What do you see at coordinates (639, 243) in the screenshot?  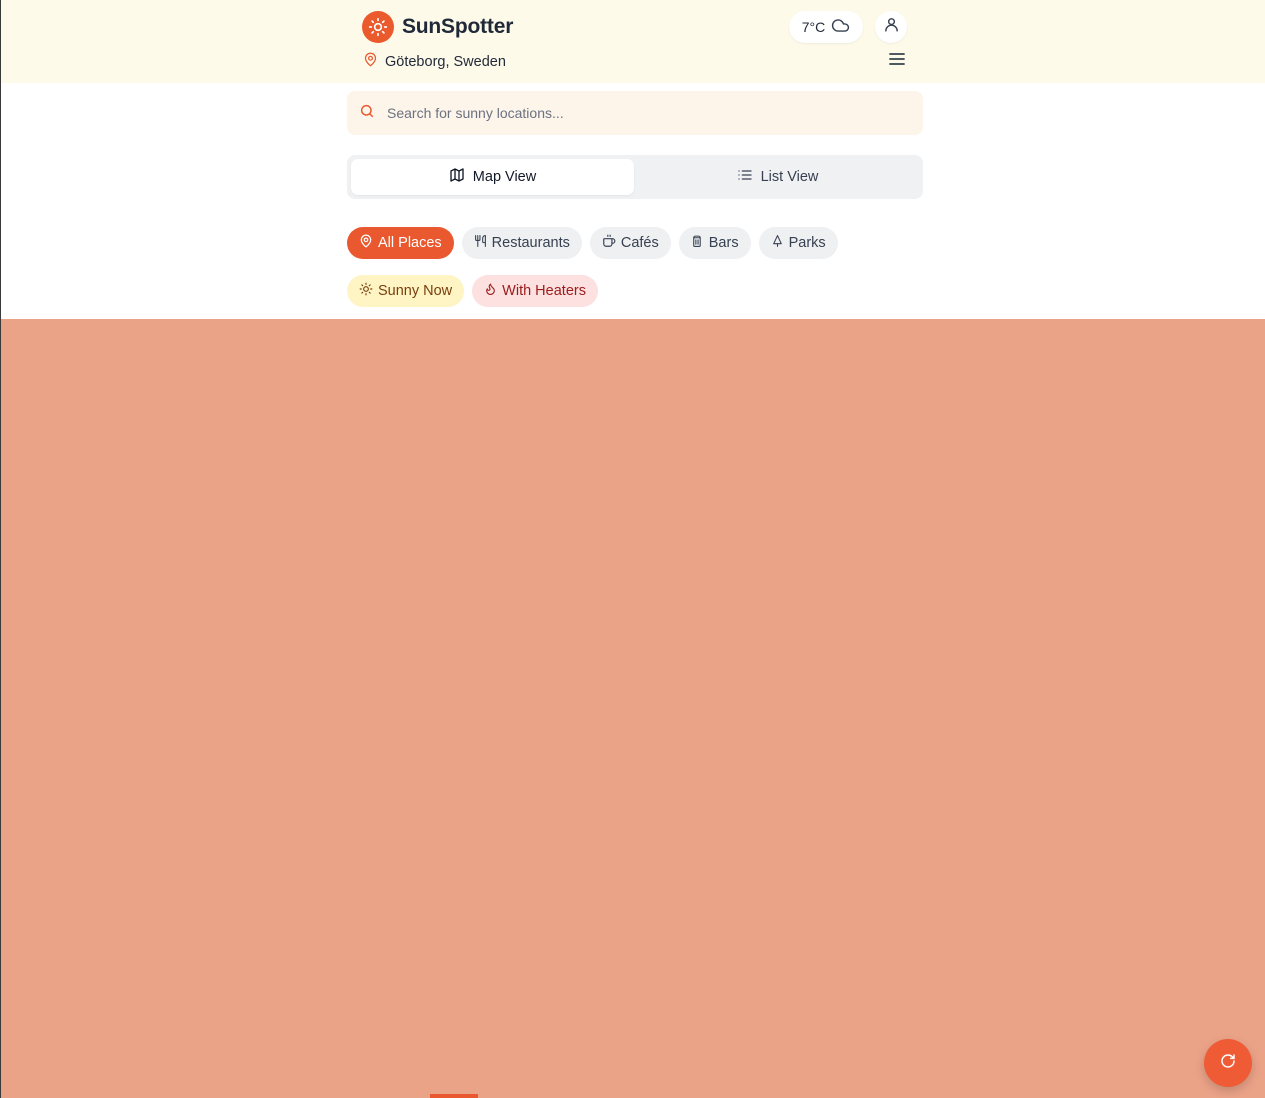 I see `category-chip-label: Cafés` at bounding box center [639, 243].